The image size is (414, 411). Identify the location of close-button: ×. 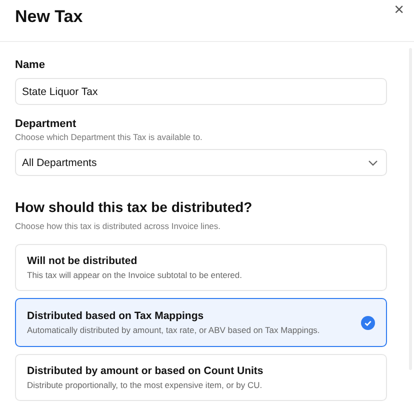
(399, 10).